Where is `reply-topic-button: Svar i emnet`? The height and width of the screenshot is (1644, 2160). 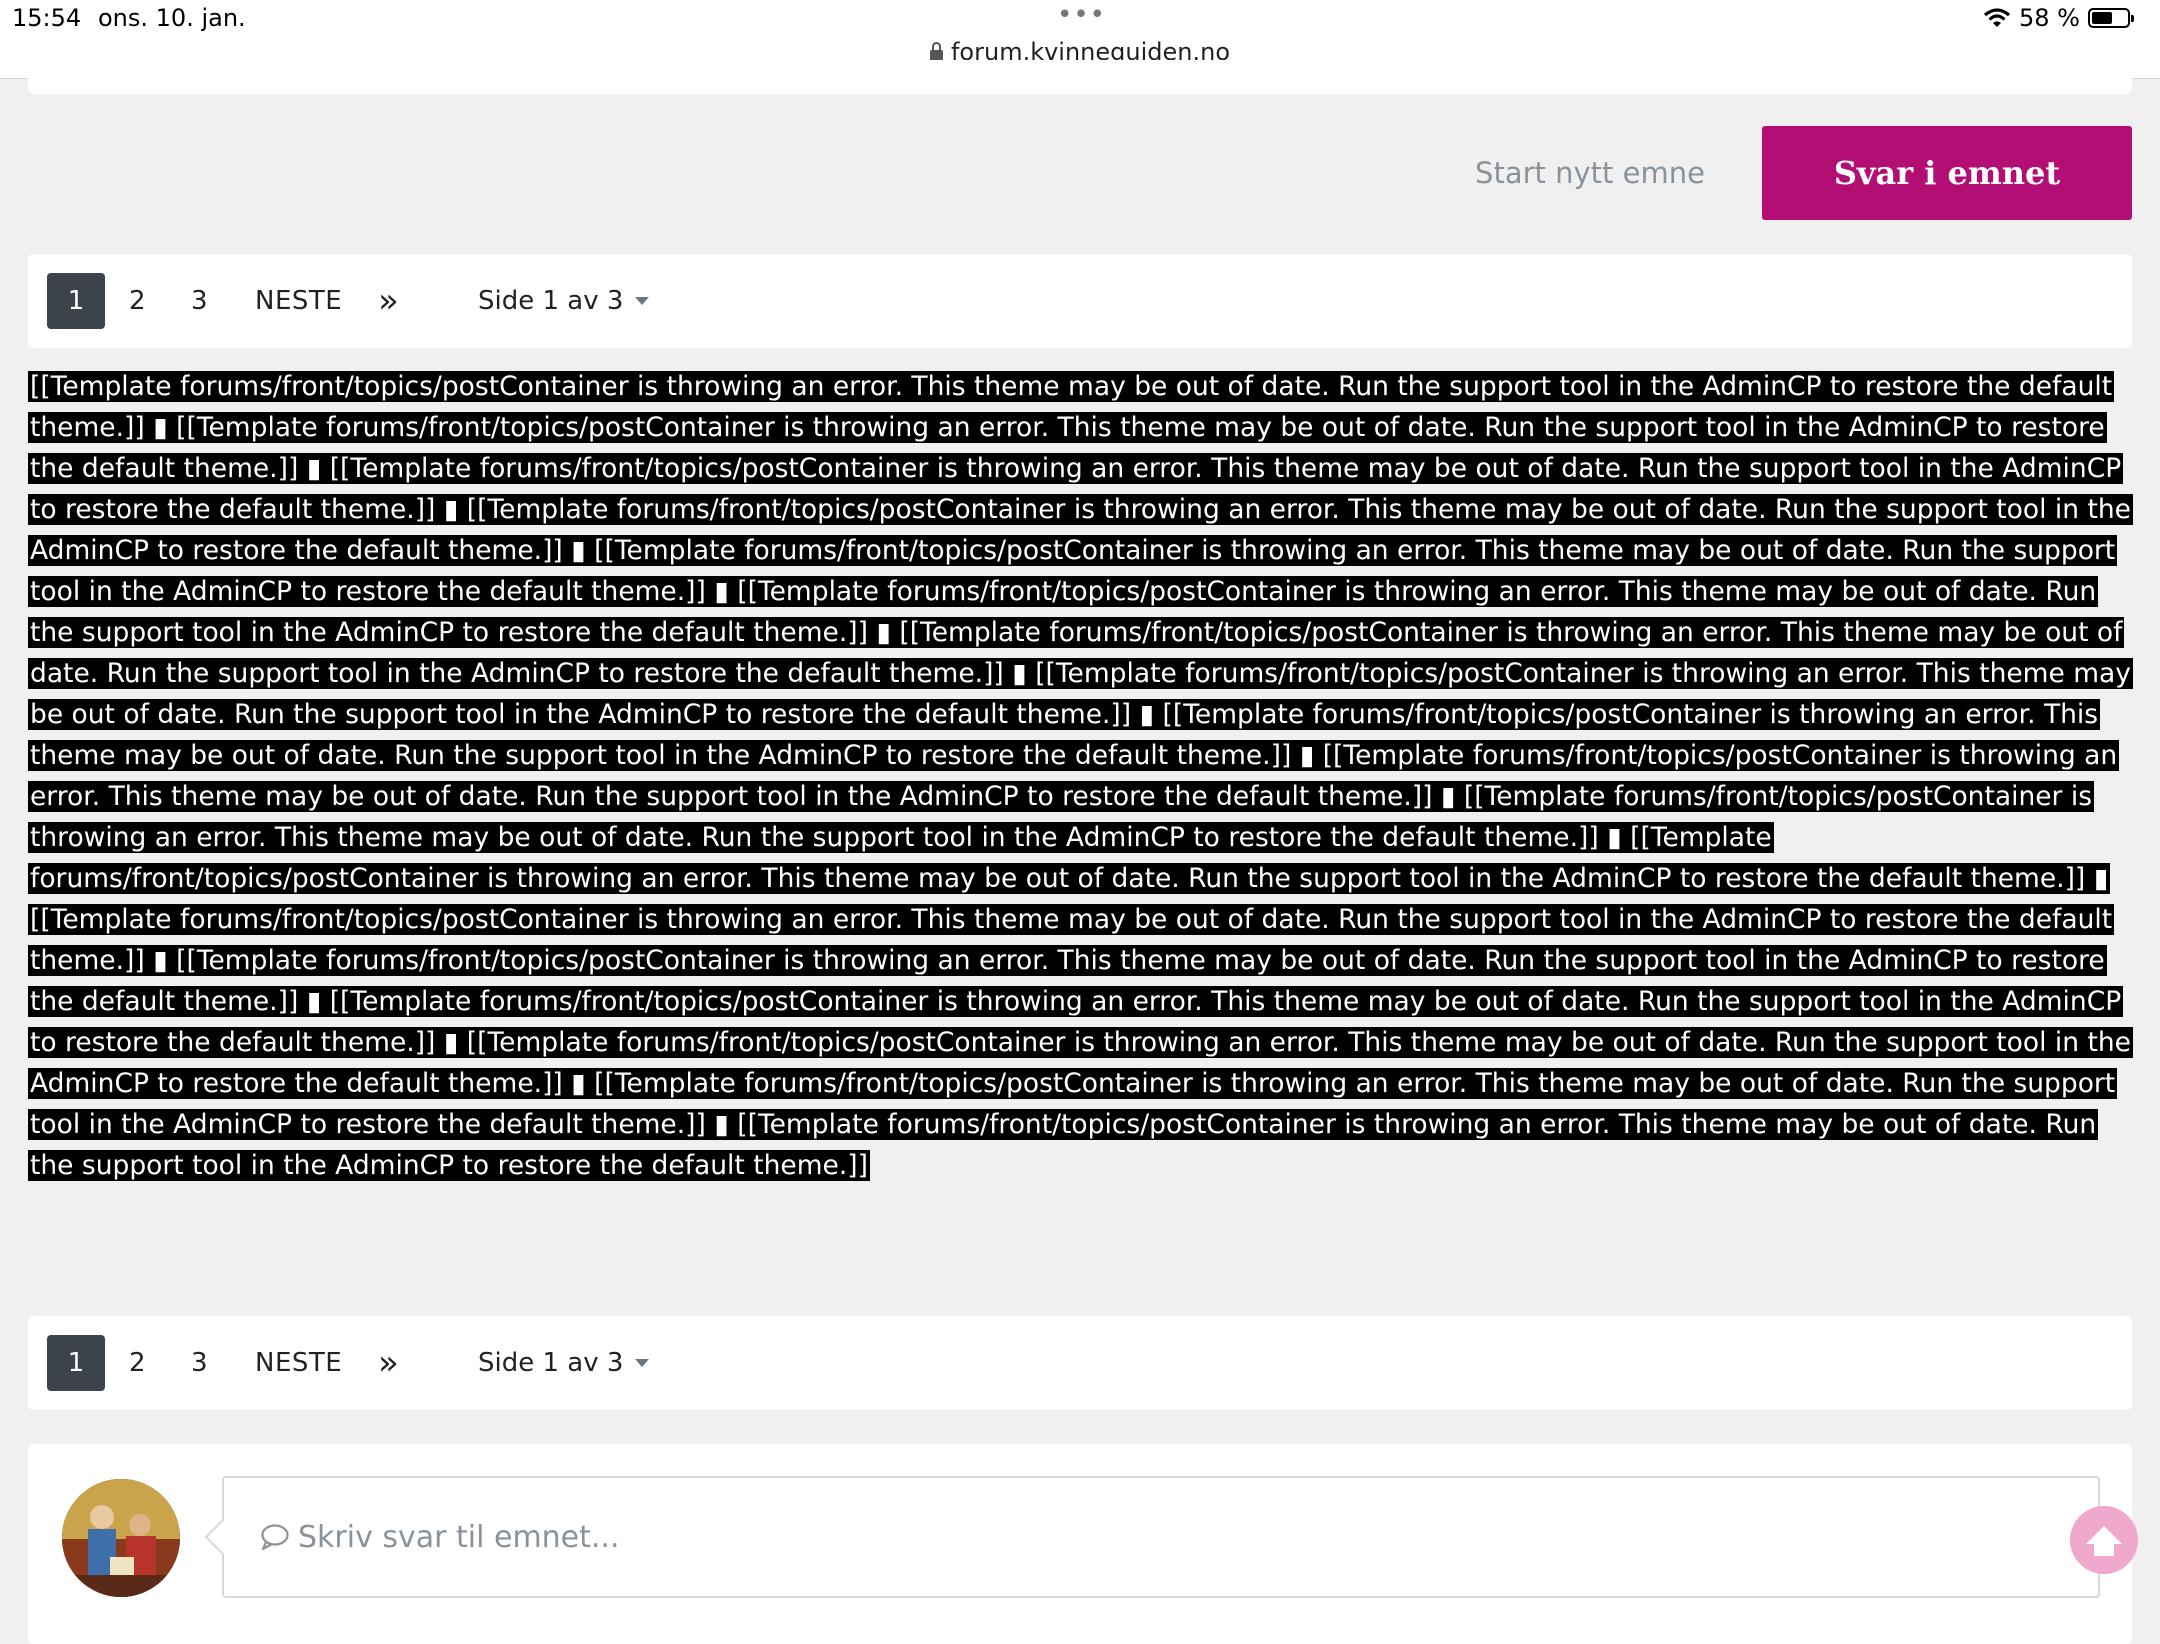 reply-topic-button: Svar i emnet is located at coordinates (1947, 173).